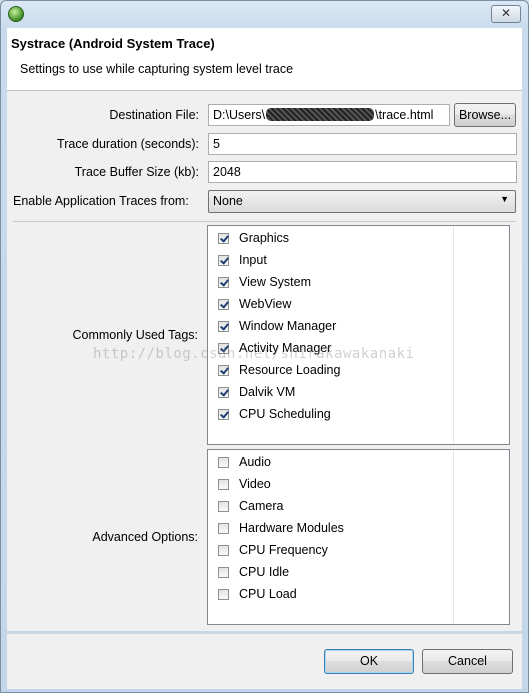 Image resolution: width=529 pixels, height=693 pixels. Describe the element at coordinates (467, 661) in the screenshot. I see `cancel-button: Cancel` at that location.